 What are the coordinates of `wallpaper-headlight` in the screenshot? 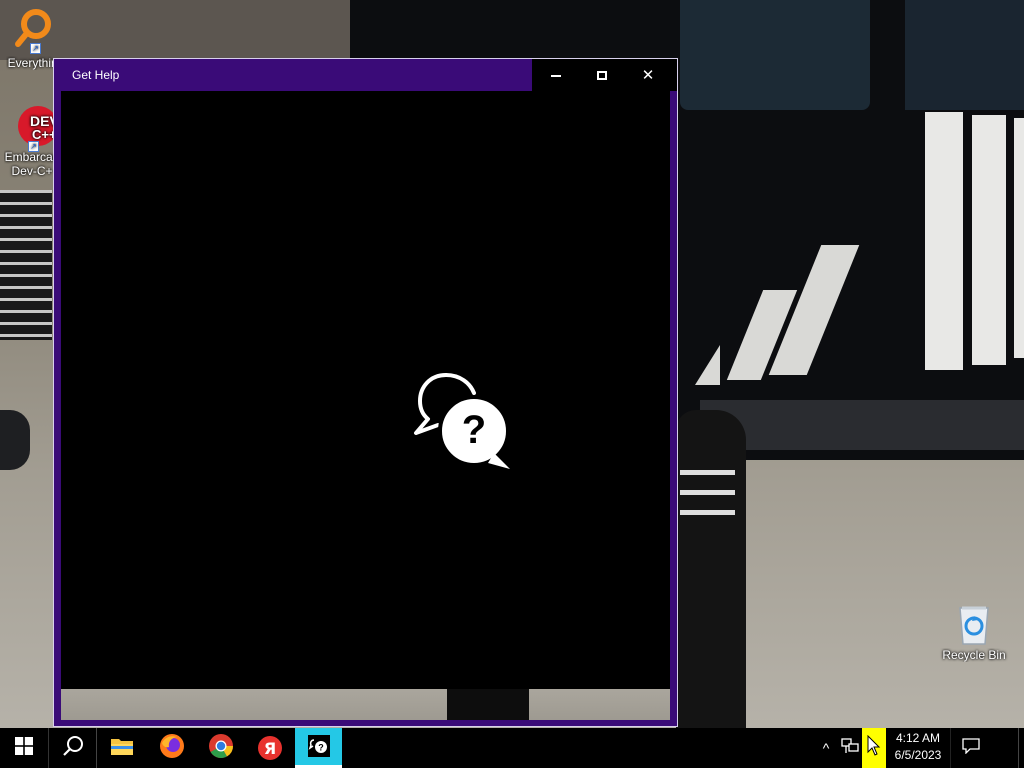 It's located at (15, 440).